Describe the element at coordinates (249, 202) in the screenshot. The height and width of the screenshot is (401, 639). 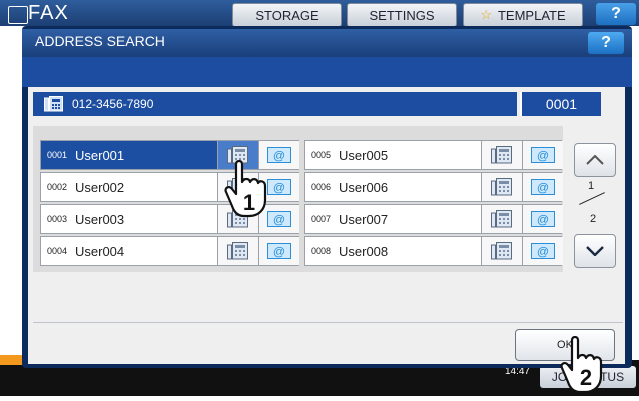
I see `step-number-1: 1` at that location.